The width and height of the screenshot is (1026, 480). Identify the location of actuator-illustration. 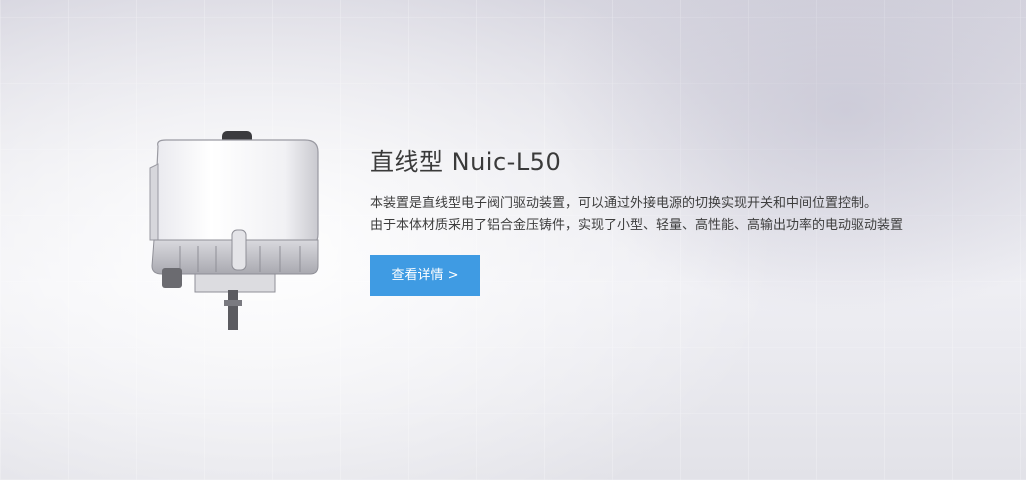
(234, 230).